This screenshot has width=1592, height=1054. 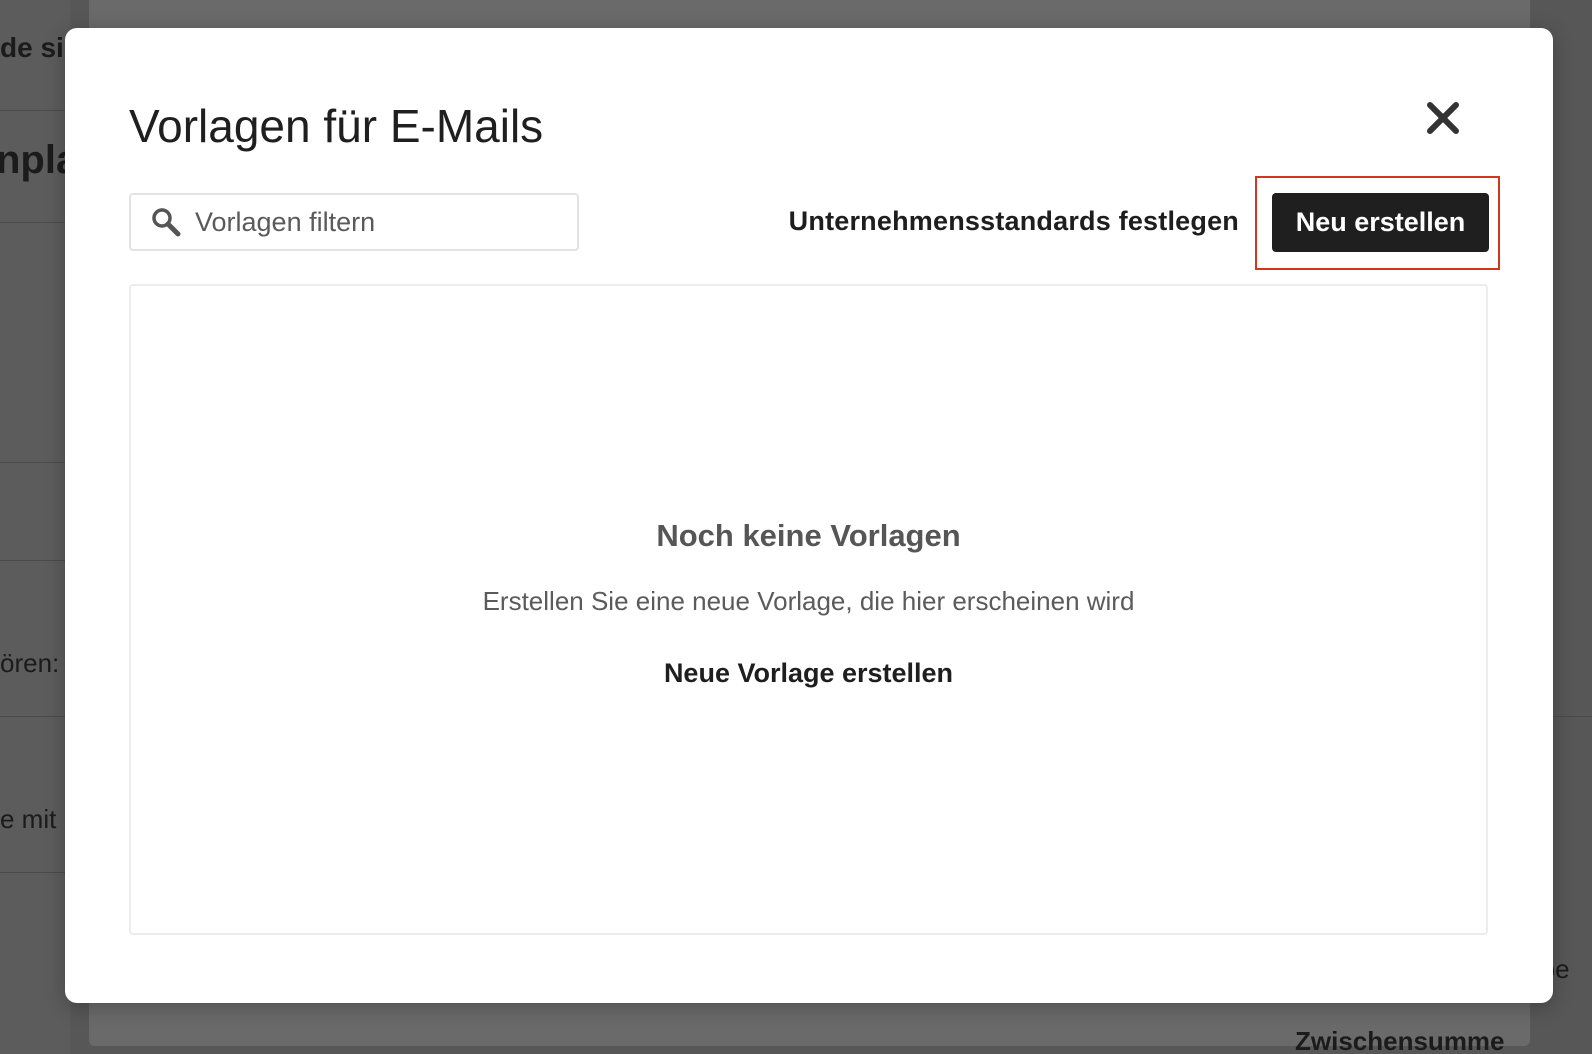 What do you see at coordinates (336, 126) in the screenshot?
I see `modal-title: Vorlagen für E-Mails` at bounding box center [336, 126].